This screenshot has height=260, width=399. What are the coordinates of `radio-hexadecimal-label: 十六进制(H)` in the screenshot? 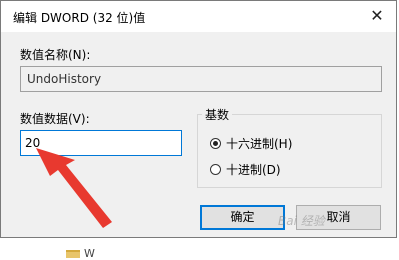 It's located at (259, 144).